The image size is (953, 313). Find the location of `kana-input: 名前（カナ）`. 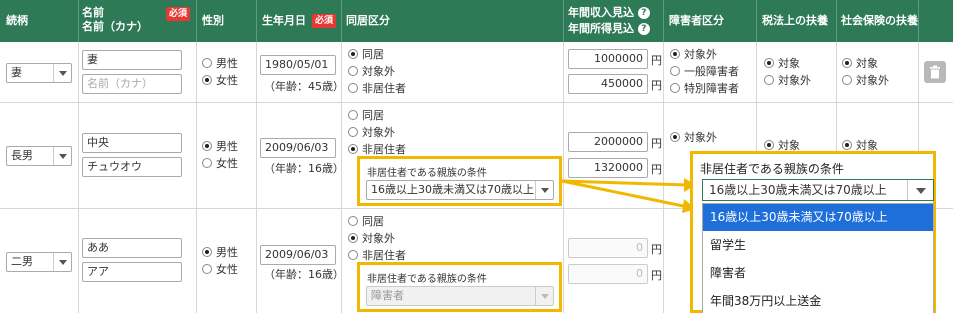

kana-input: 名前（カナ） is located at coordinates (132, 84).